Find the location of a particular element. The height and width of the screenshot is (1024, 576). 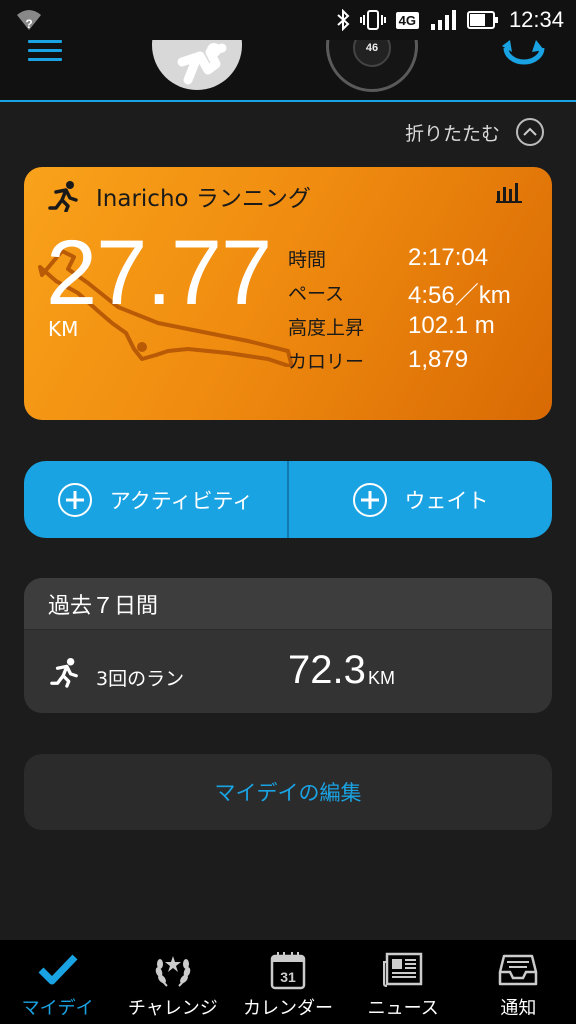

collapse-label: 折りたたむ is located at coordinates (452, 133).